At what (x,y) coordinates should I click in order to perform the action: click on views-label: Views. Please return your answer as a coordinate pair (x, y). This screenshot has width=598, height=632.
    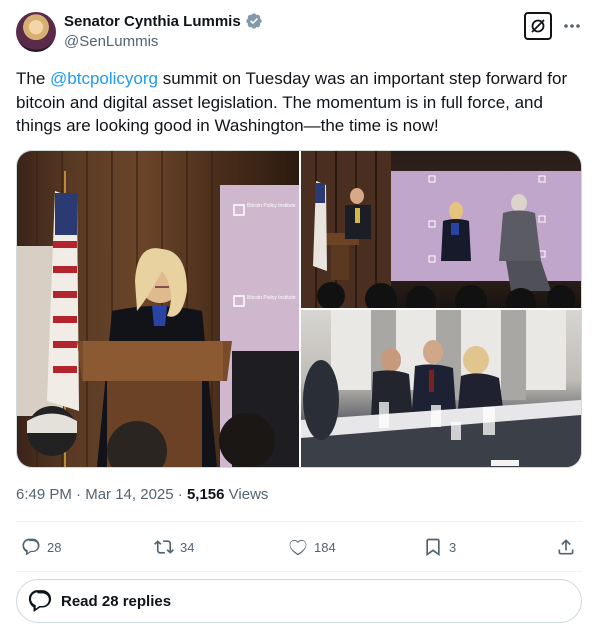
    Looking at the image, I should click on (246, 494).